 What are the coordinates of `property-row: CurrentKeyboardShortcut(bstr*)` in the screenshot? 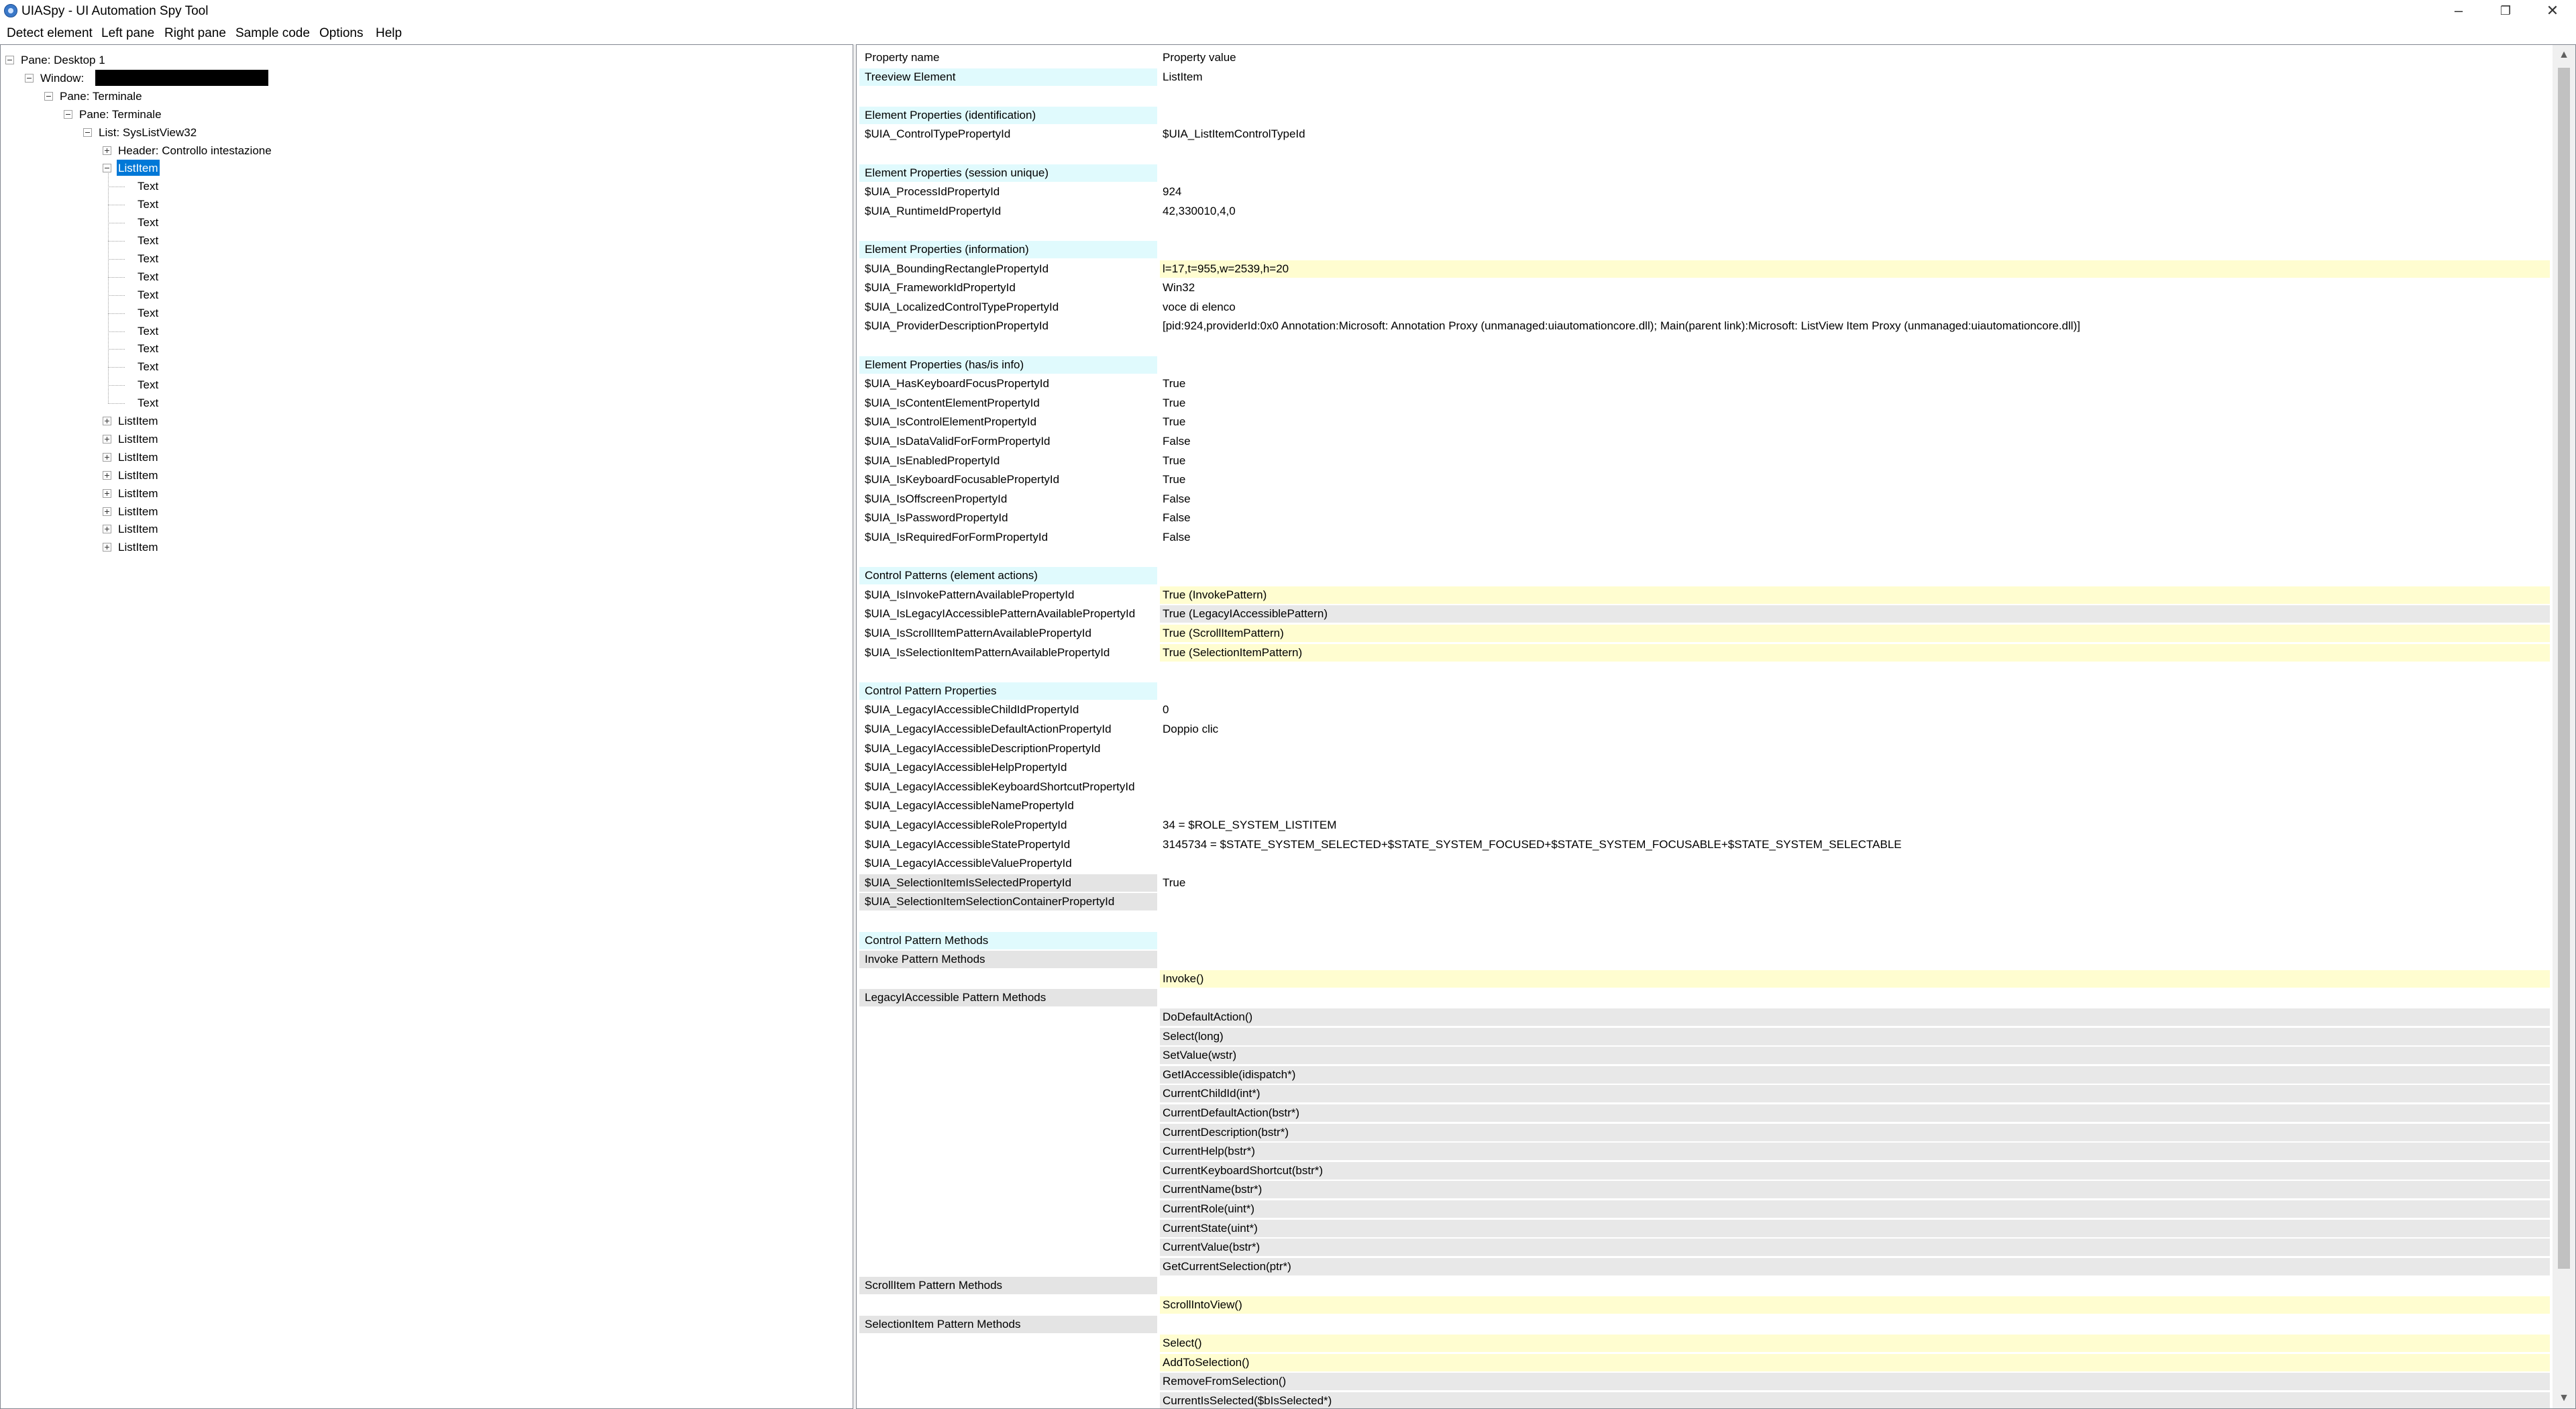 It's located at (1705, 1171).